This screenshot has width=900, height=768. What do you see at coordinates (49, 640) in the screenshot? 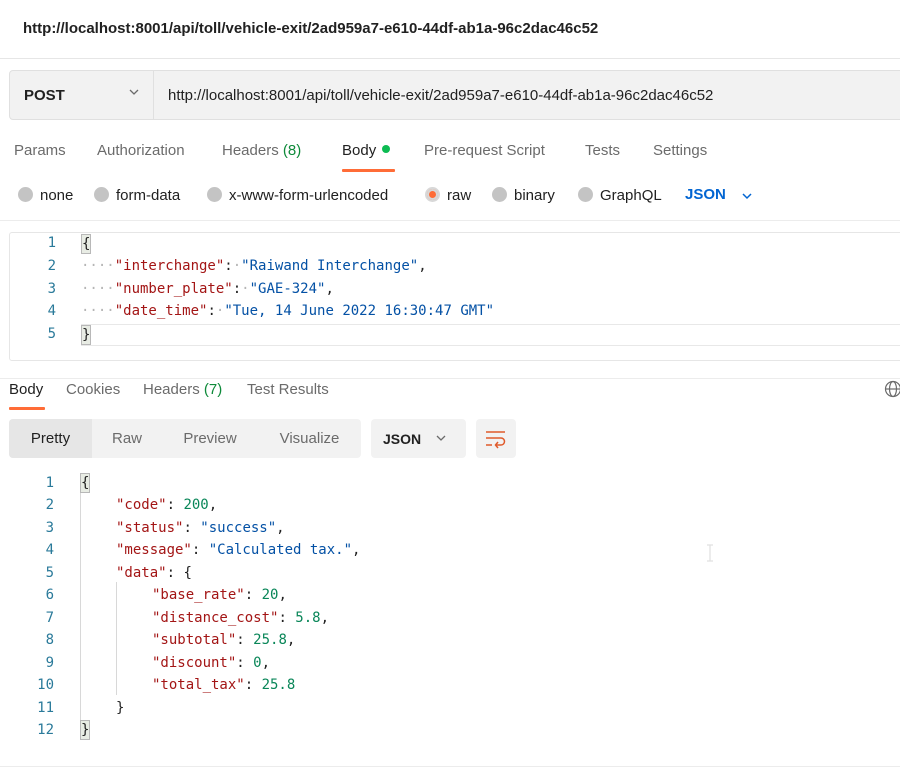
I see `line-number: 8` at bounding box center [49, 640].